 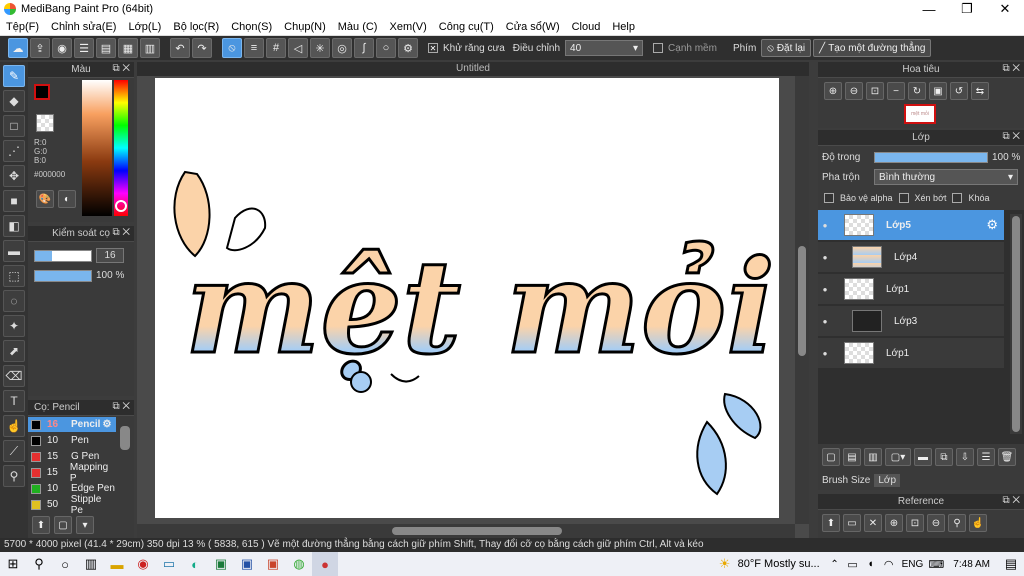 What do you see at coordinates (929, 9) in the screenshot?
I see `minimize-button: —` at bounding box center [929, 9].